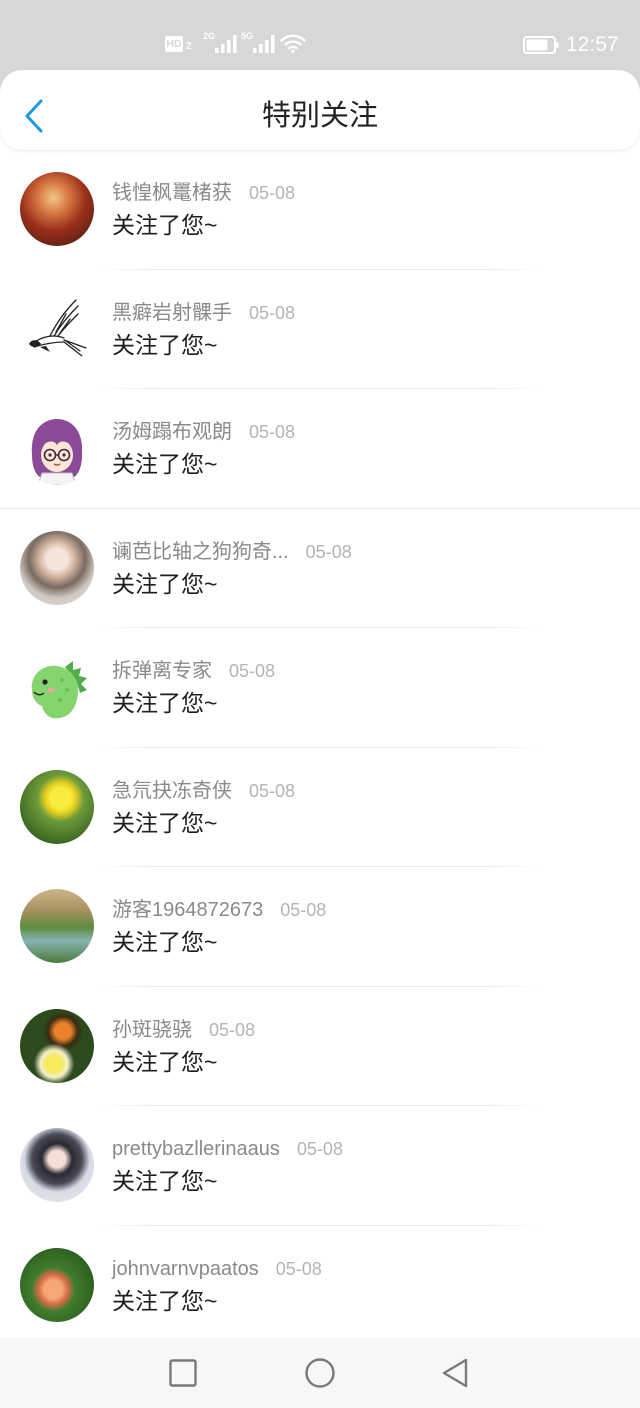  I want to click on item-header: 拆弹离专家 05-08, so click(193, 671).